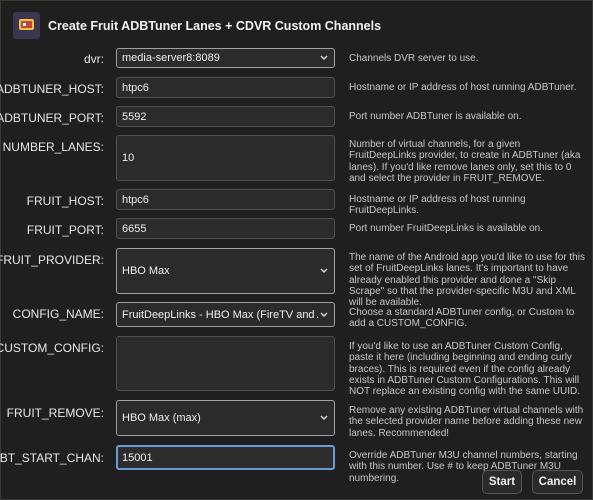 This screenshot has height=500, width=593. What do you see at coordinates (435, 116) in the screenshot?
I see `desc-adbtuner-port: Port number ADBTuner is available on.` at bounding box center [435, 116].